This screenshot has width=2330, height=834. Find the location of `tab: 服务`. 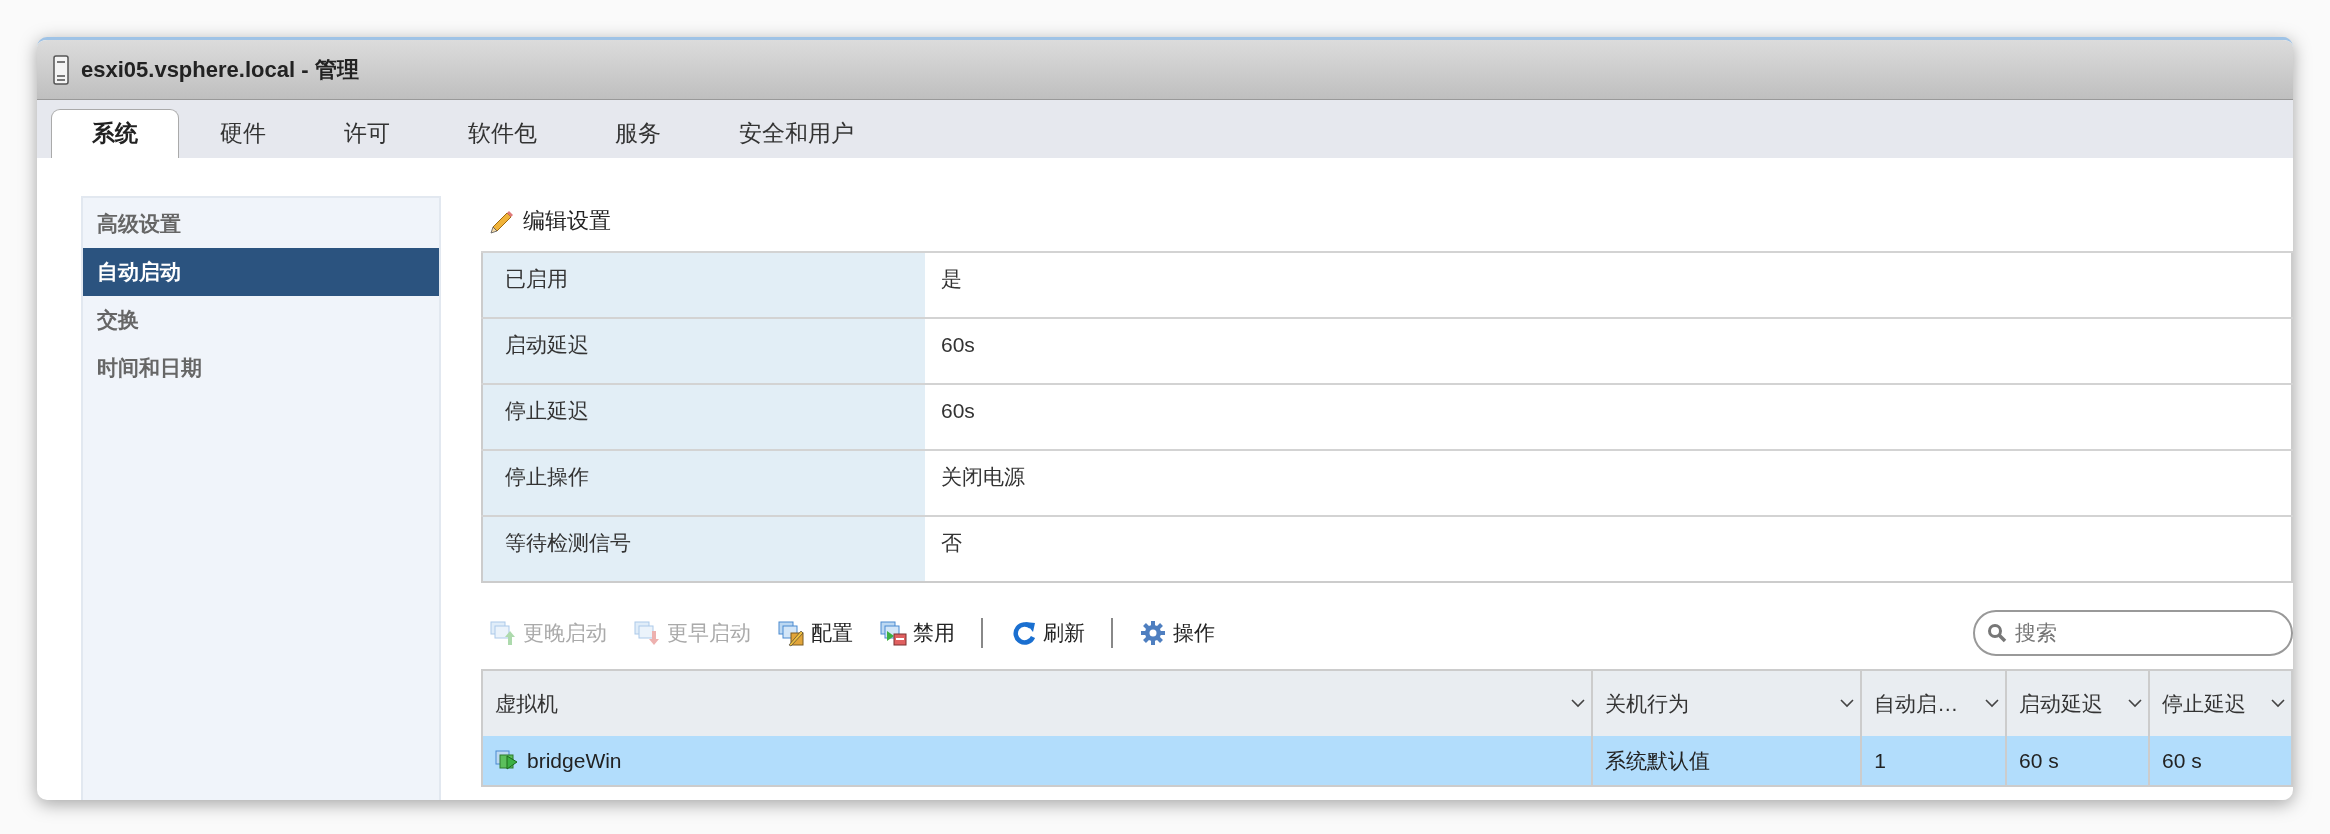

tab: 服务 is located at coordinates (638, 133).